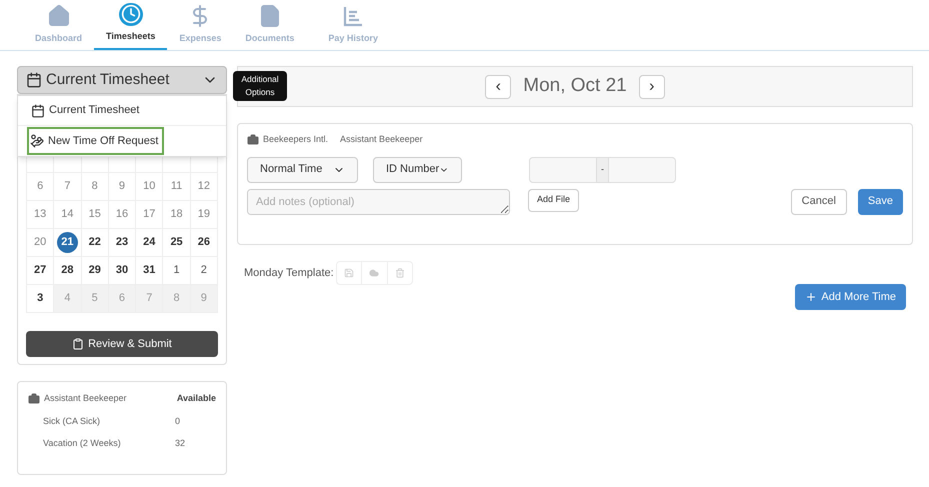 The height and width of the screenshot is (487, 929). Describe the element at coordinates (150, 187) in the screenshot. I see `calendar-day: 10` at that location.